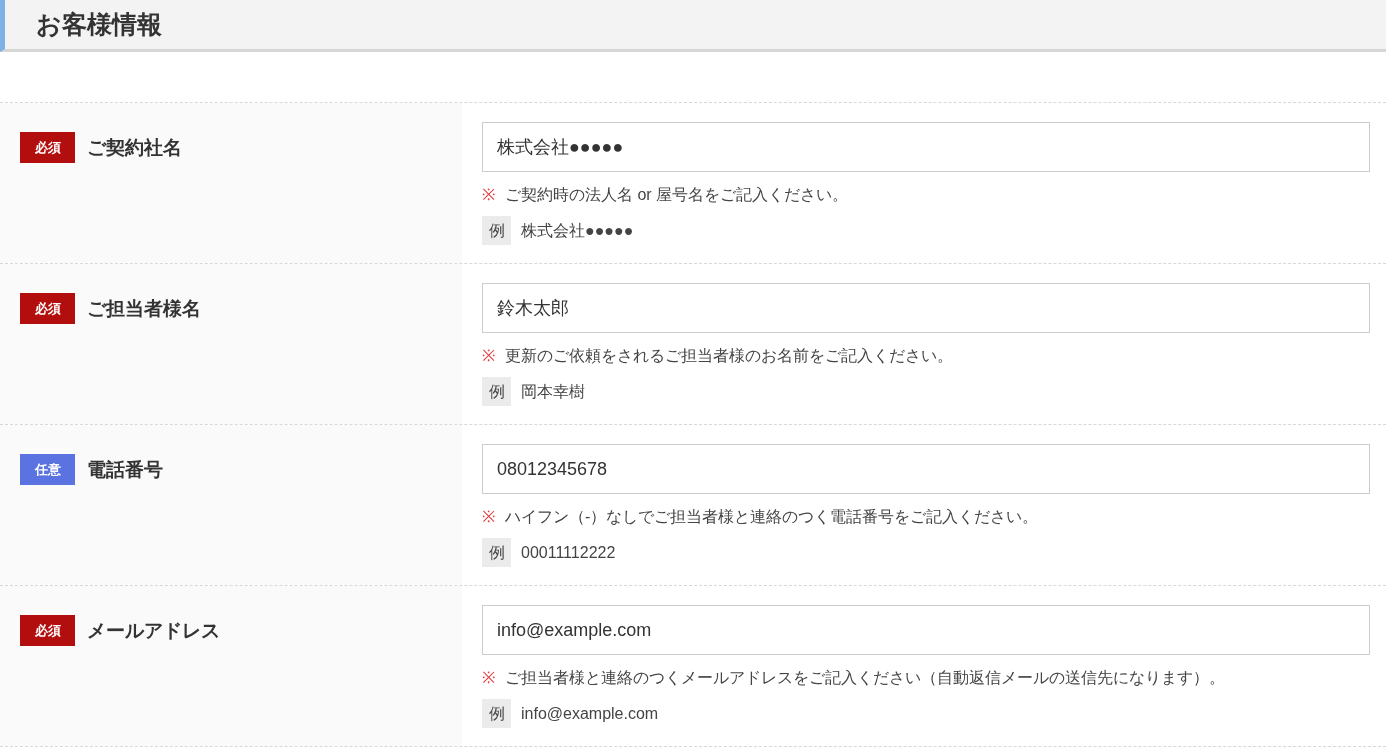 The height and width of the screenshot is (748, 1386). Describe the element at coordinates (729, 356) in the screenshot. I see `note-text: 更新のご依頼をされるご担当者様のお名前をご記入ください。` at that location.